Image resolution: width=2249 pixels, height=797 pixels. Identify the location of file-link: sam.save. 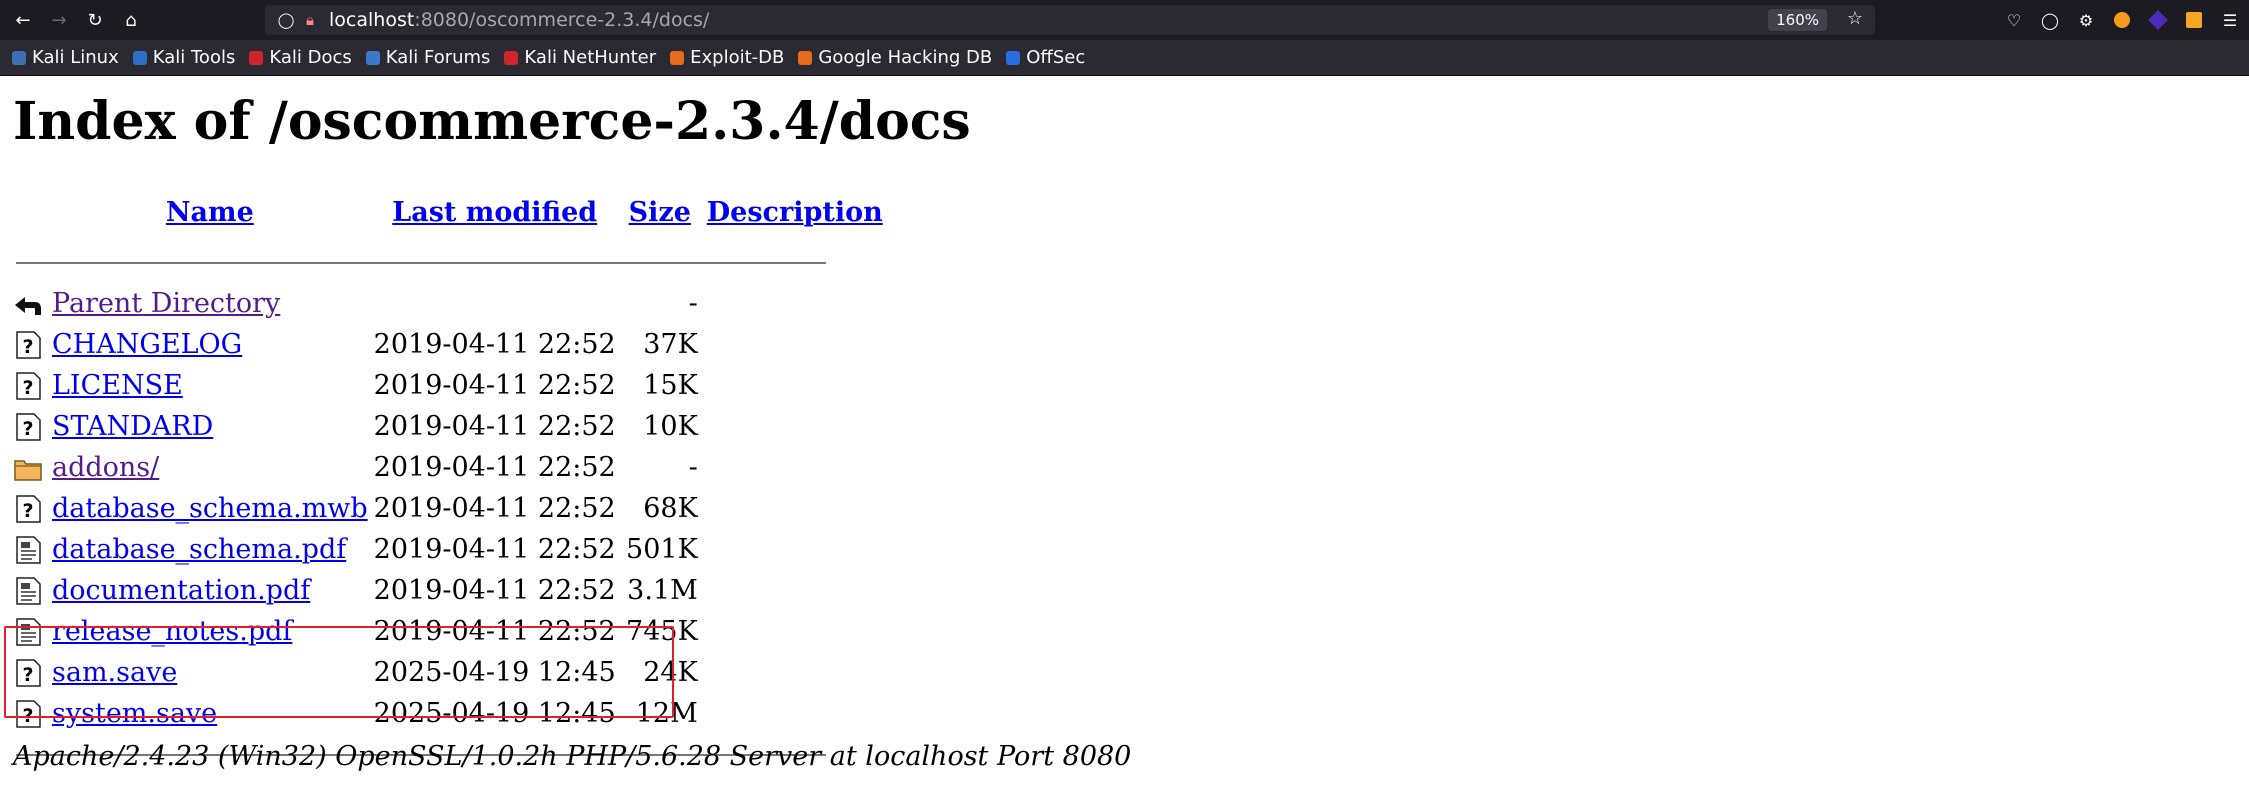
(114, 672).